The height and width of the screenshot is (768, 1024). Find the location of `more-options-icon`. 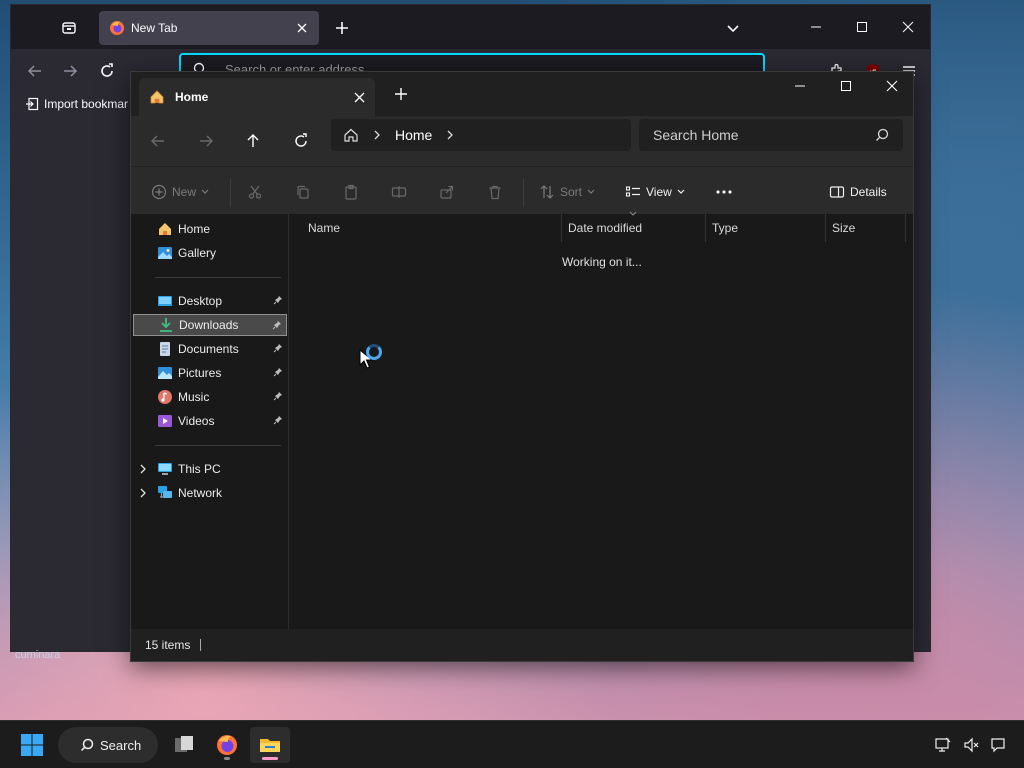

more-options-icon is located at coordinates (724, 192).